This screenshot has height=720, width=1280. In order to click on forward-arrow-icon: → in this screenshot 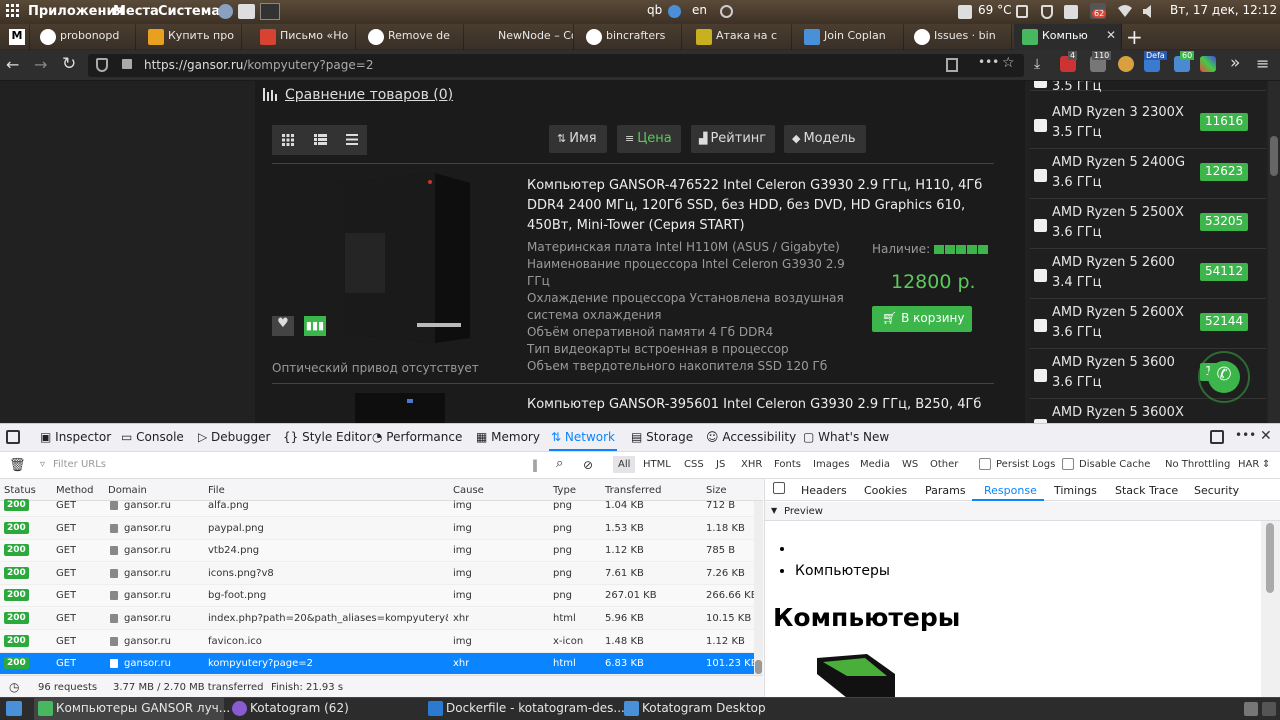, I will do `click(40, 64)`.